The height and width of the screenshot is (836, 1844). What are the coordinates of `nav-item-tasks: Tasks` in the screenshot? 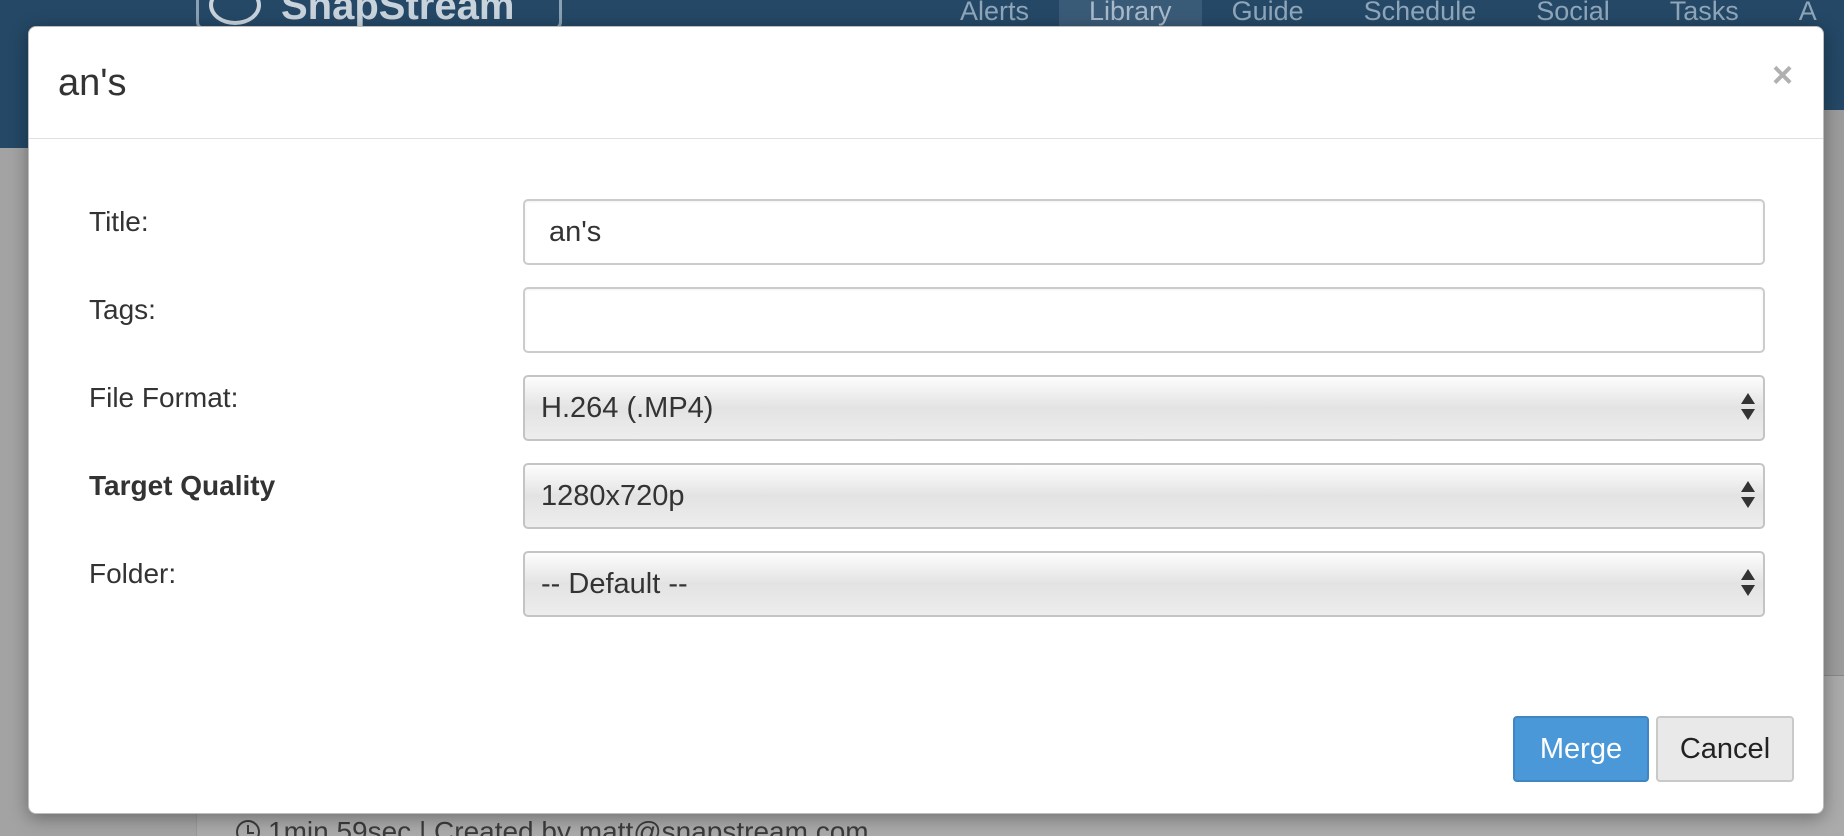 It's located at (1704, 13).